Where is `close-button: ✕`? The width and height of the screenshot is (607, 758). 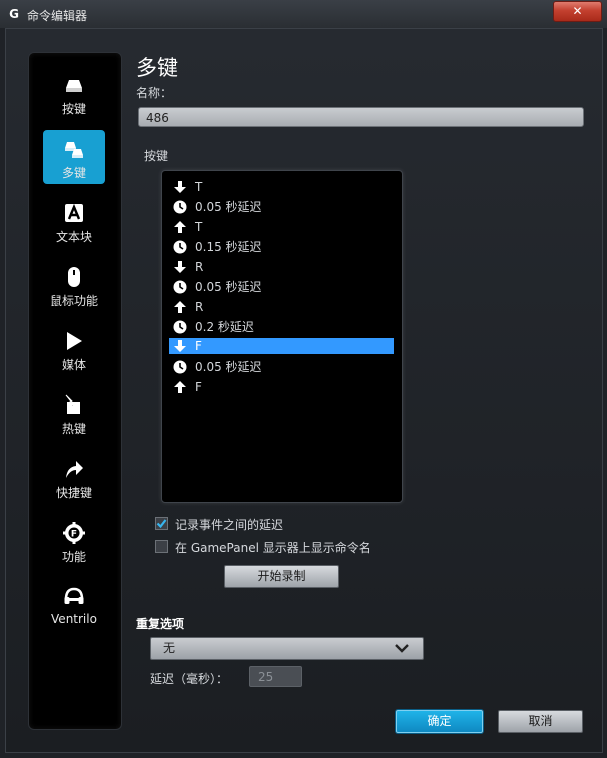
close-button: ✕ is located at coordinates (577, 11).